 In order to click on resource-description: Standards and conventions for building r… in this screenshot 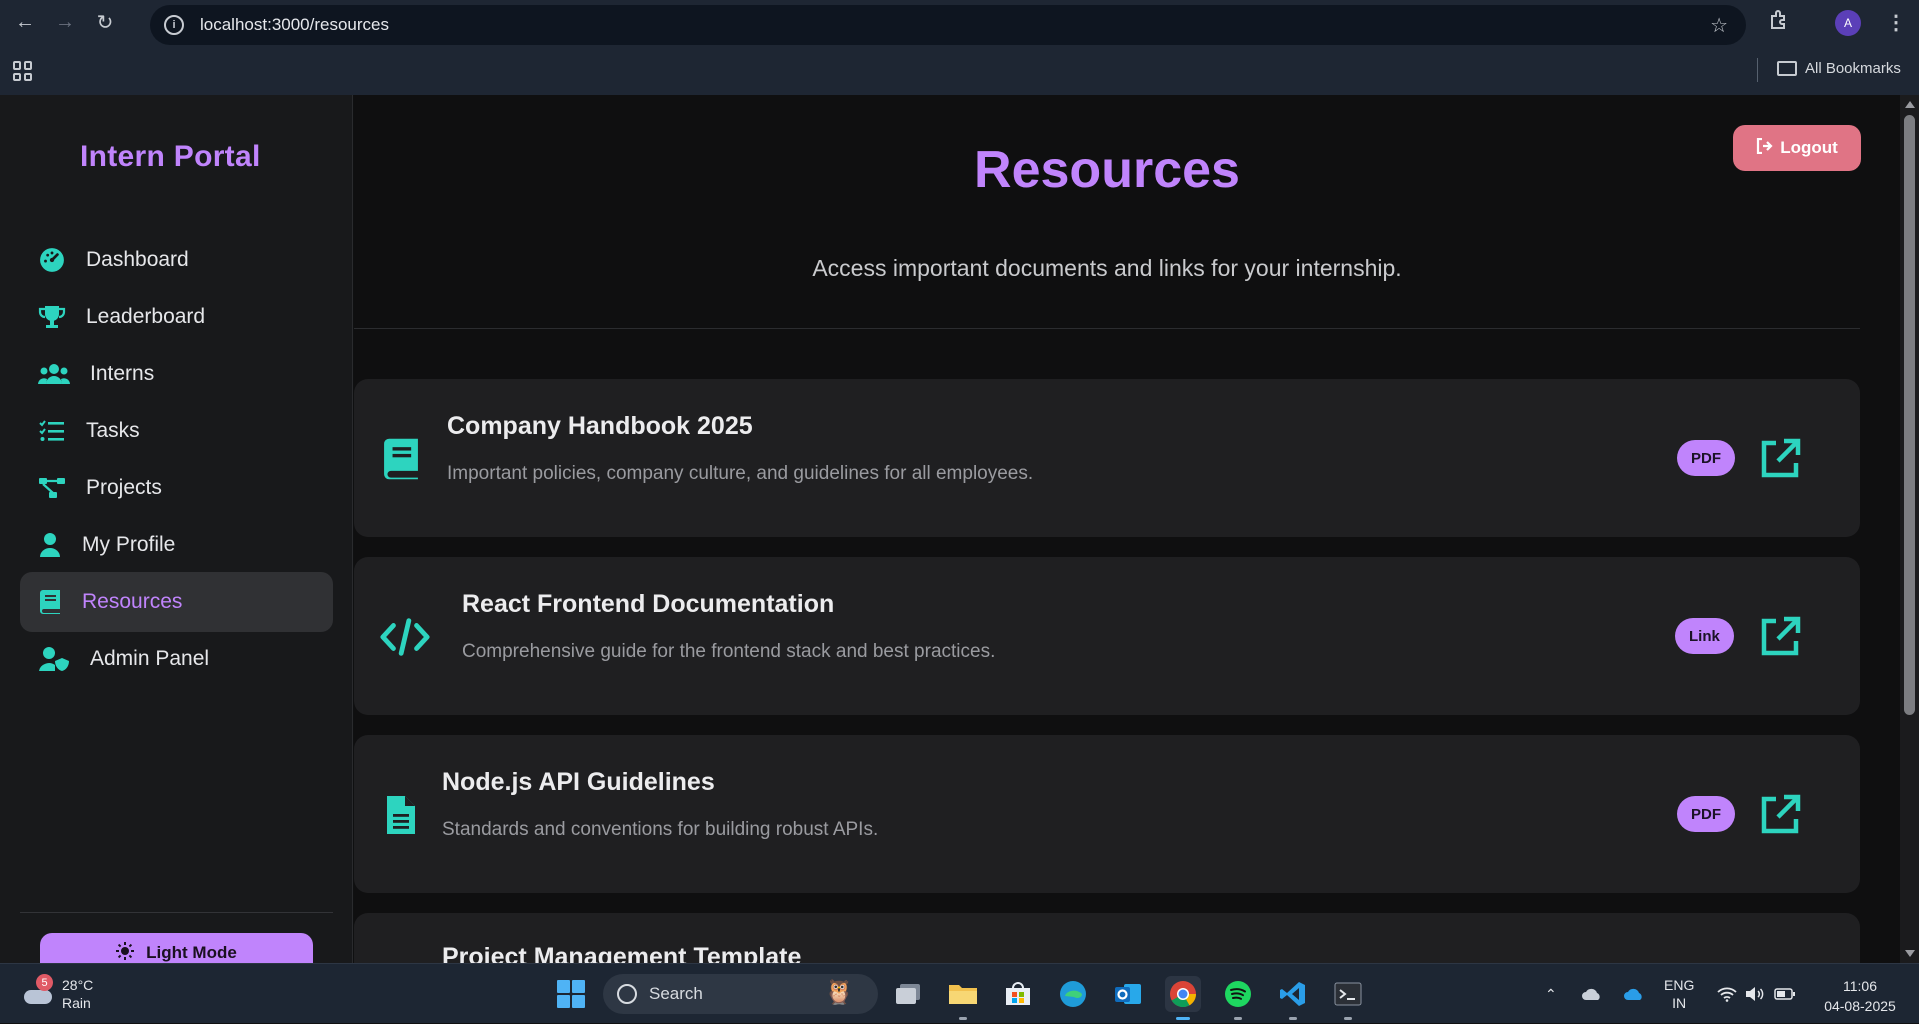, I will do `click(660, 829)`.